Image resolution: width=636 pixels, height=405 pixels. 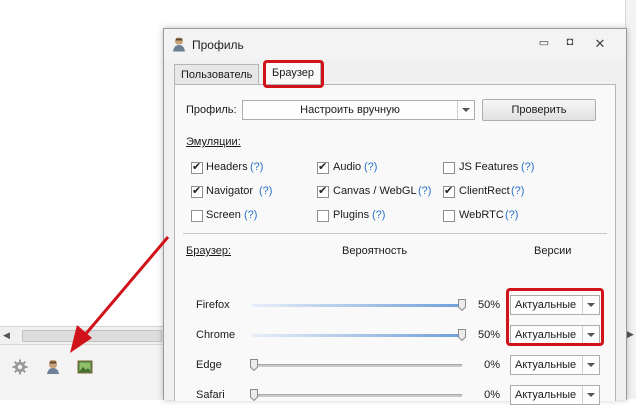 I want to click on probability-slider-edge, so click(x=357, y=365).